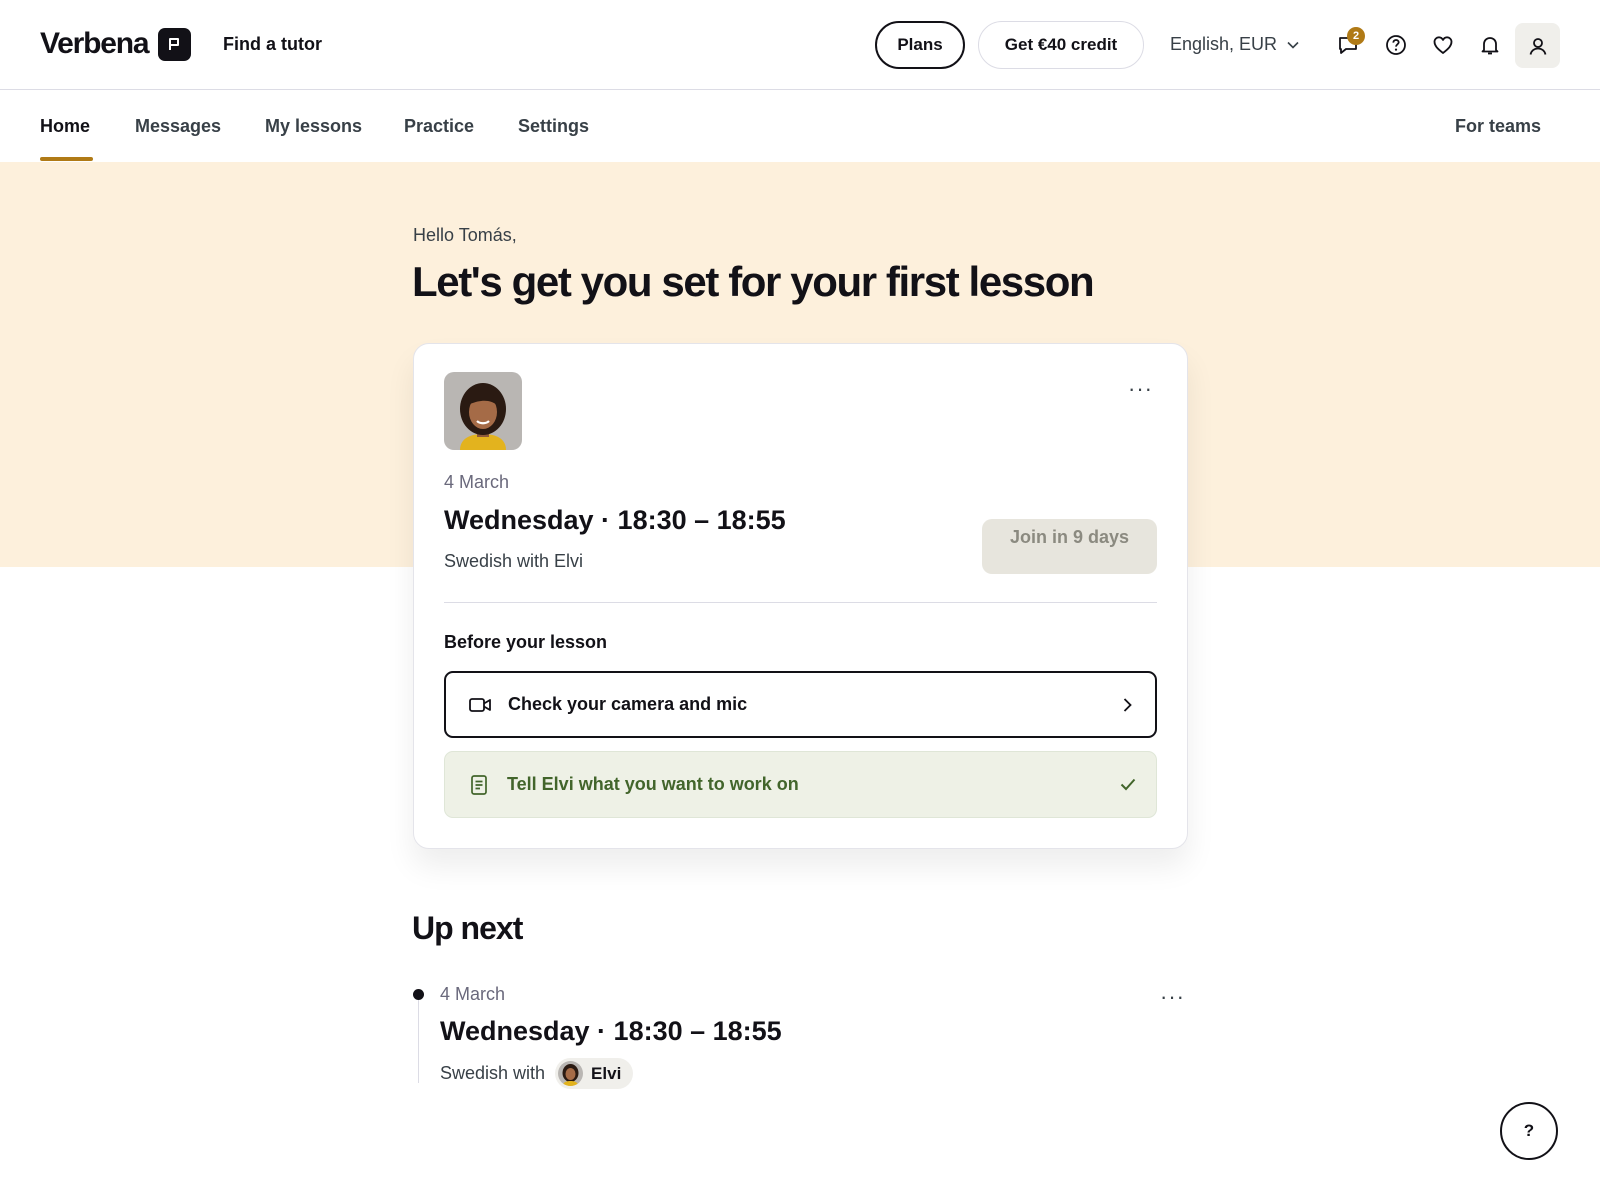 The height and width of the screenshot is (1200, 1600). What do you see at coordinates (483, 411) in the screenshot?
I see `tutor-photo` at bounding box center [483, 411].